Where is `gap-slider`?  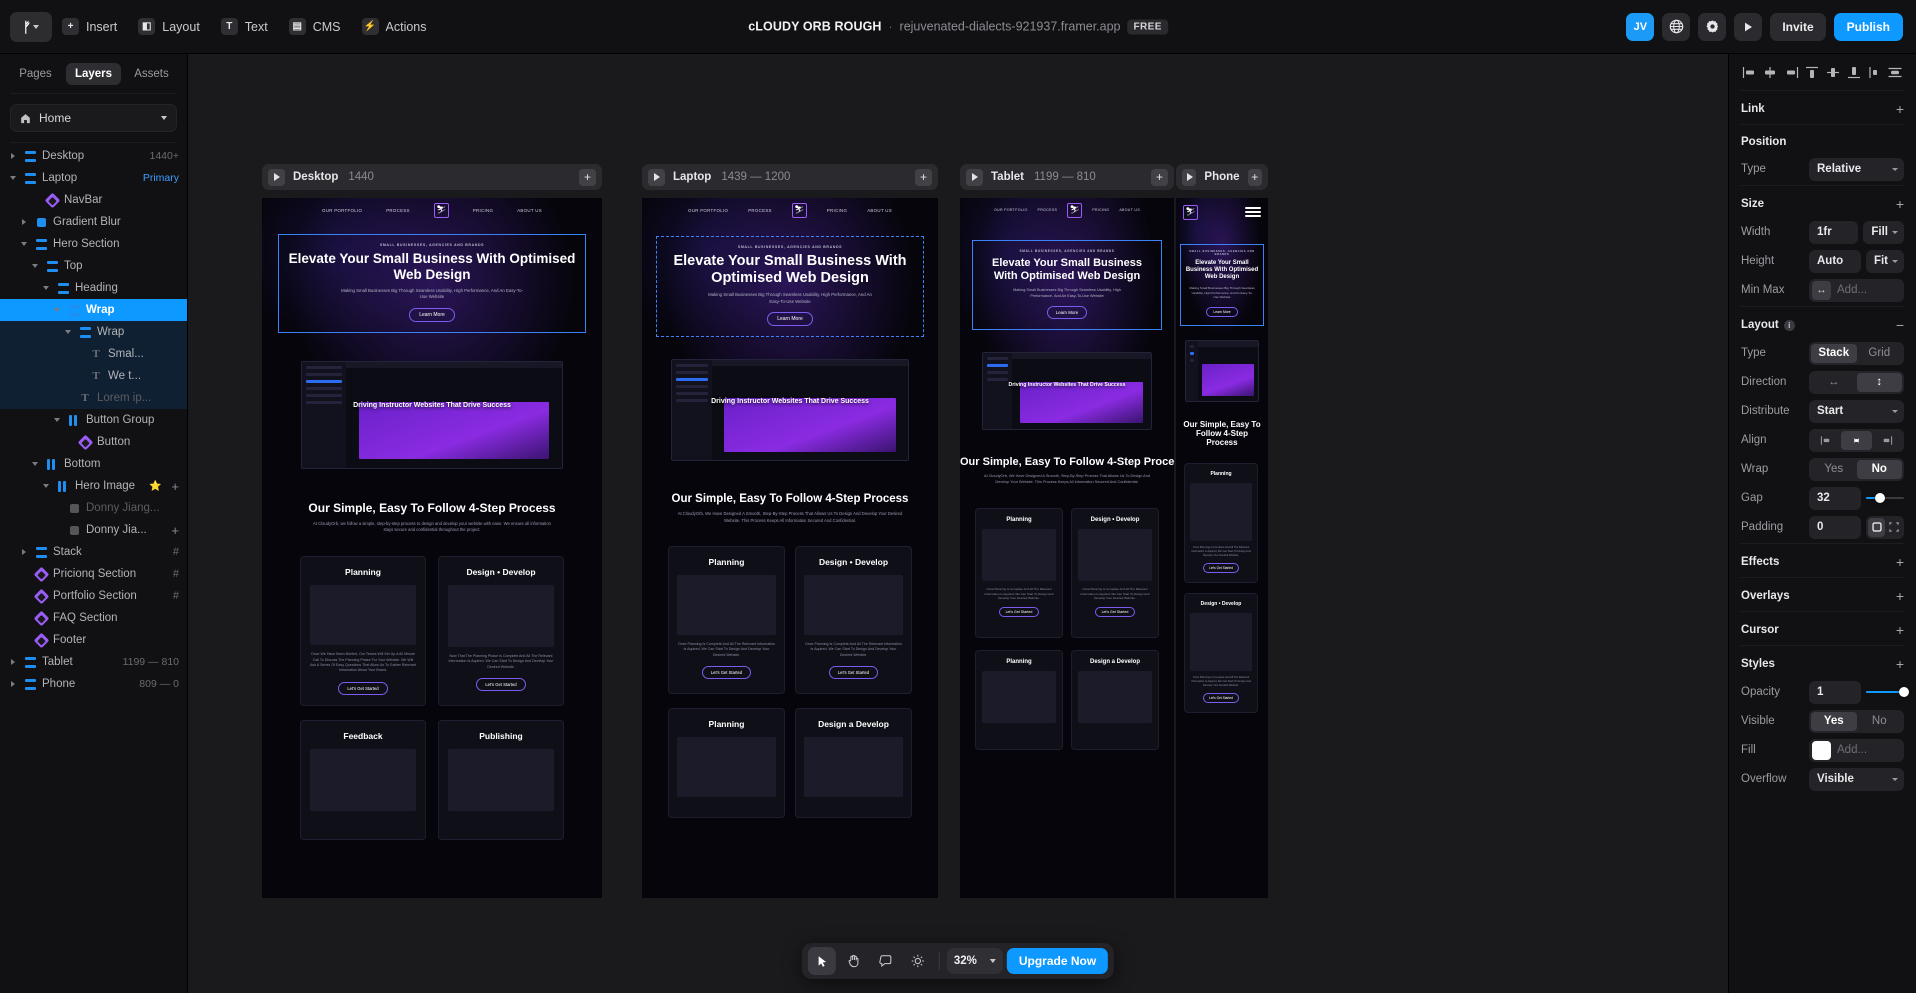 gap-slider is located at coordinates (1885, 498).